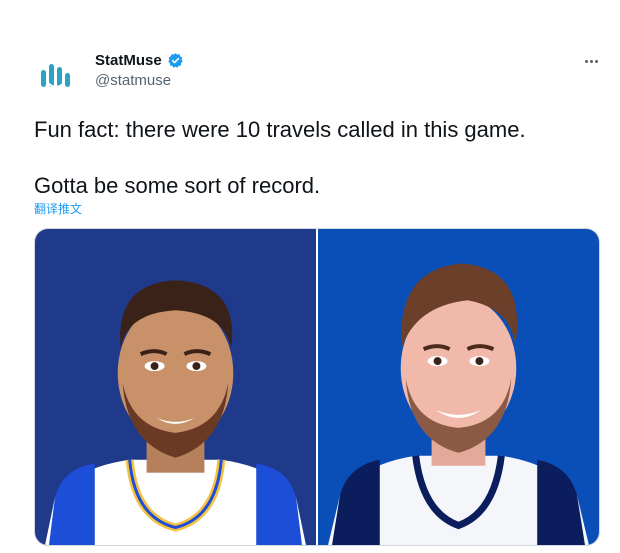  I want to click on verified-badge-icon, so click(175, 60).